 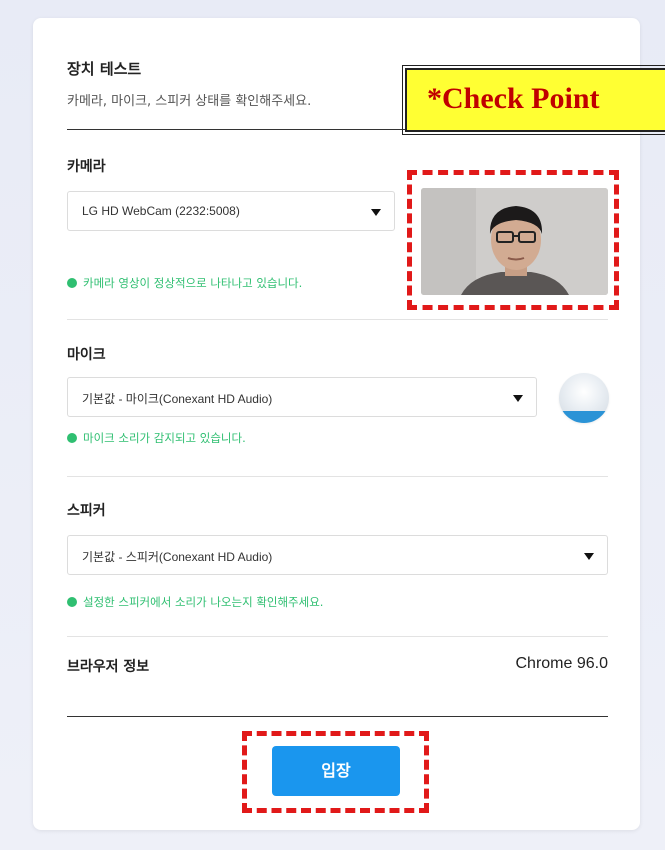 I want to click on mic-status: 마이크 소리가 감지되고 있습니다., so click(x=156, y=438).